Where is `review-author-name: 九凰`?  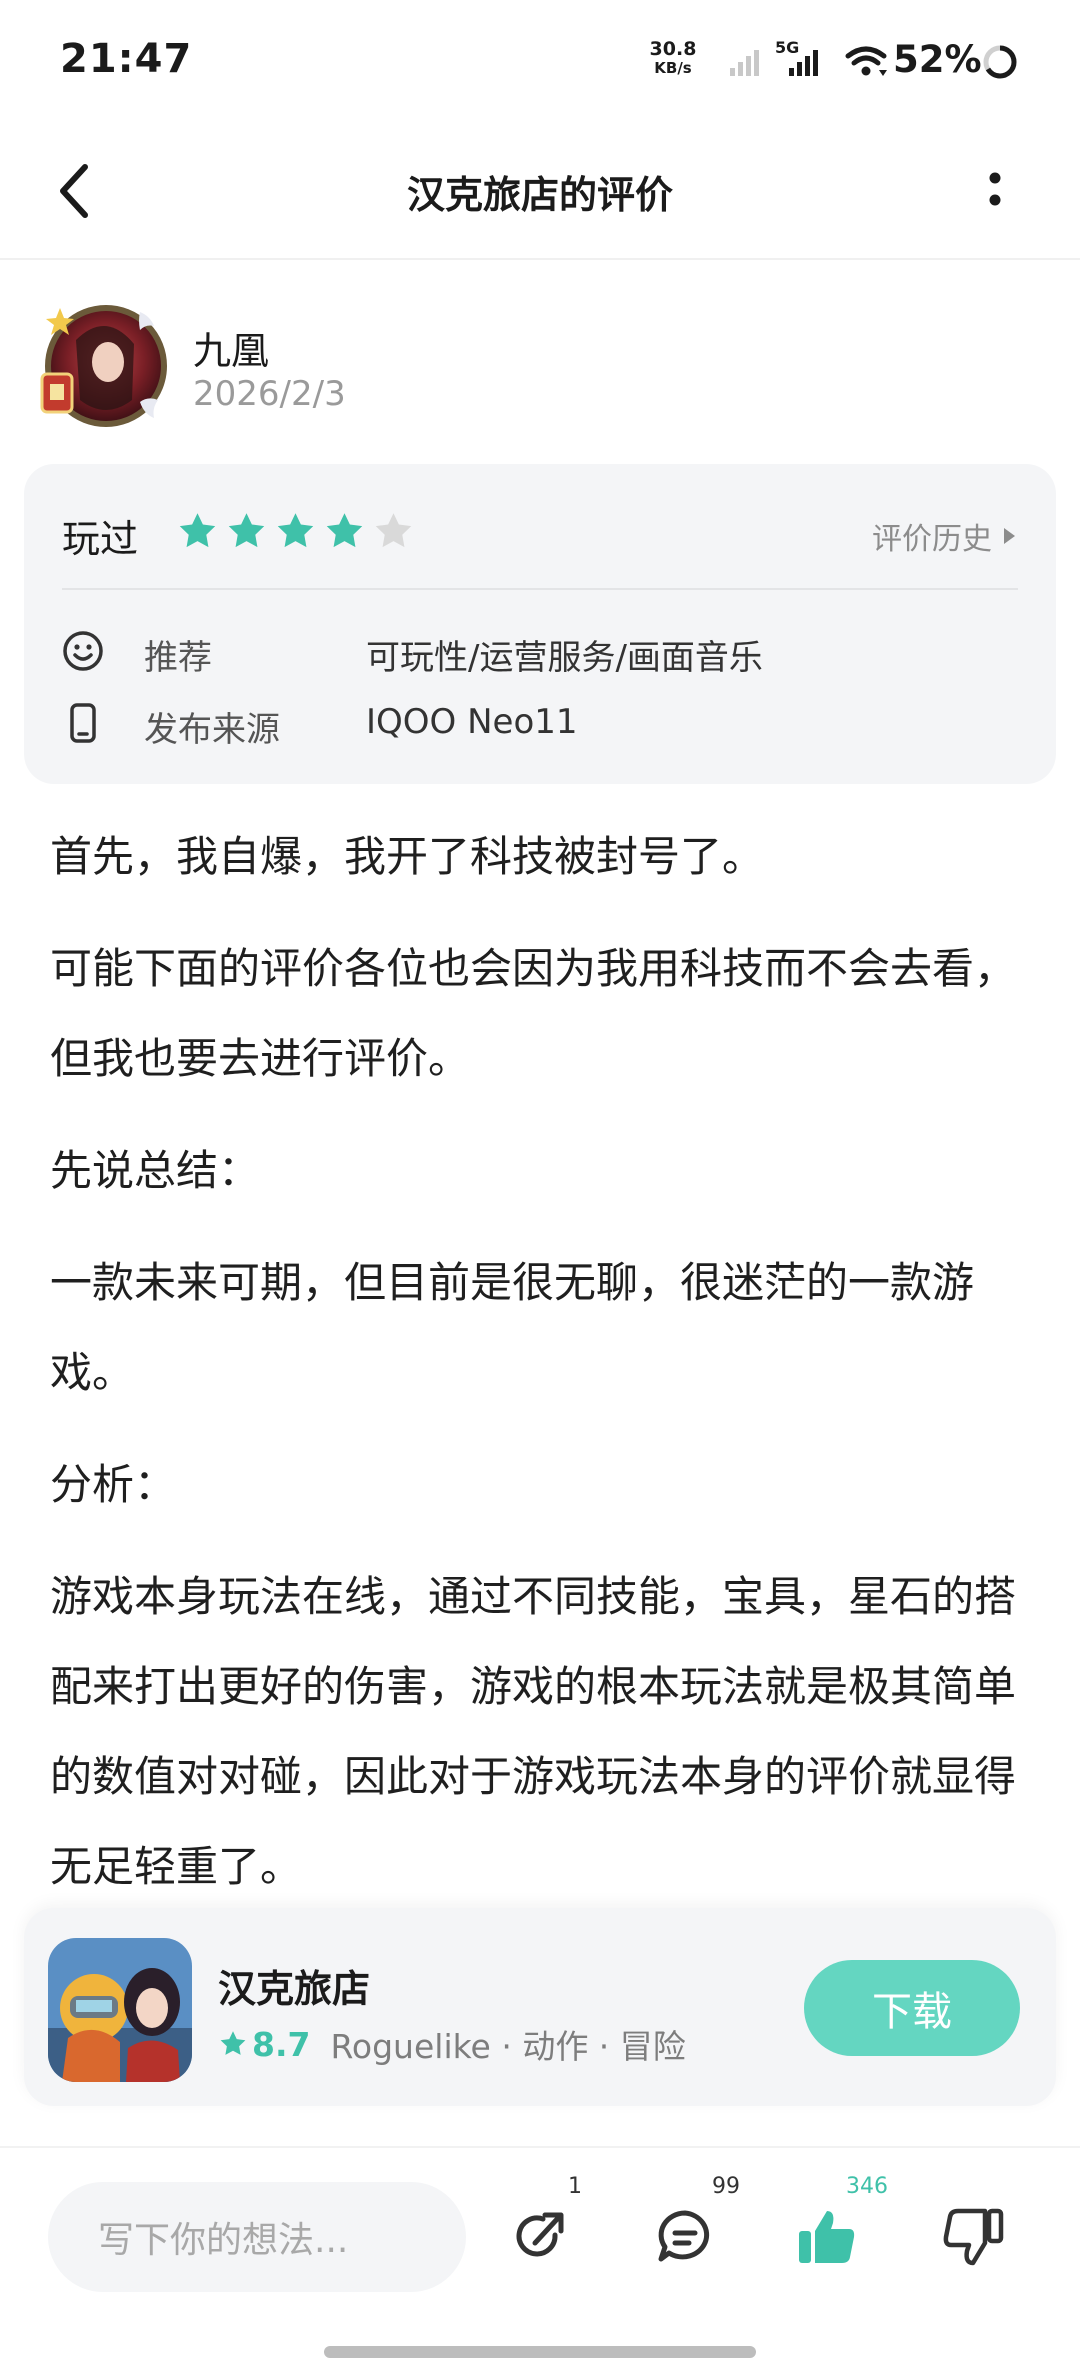 review-author-name: 九凰 is located at coordinates (231, 347).